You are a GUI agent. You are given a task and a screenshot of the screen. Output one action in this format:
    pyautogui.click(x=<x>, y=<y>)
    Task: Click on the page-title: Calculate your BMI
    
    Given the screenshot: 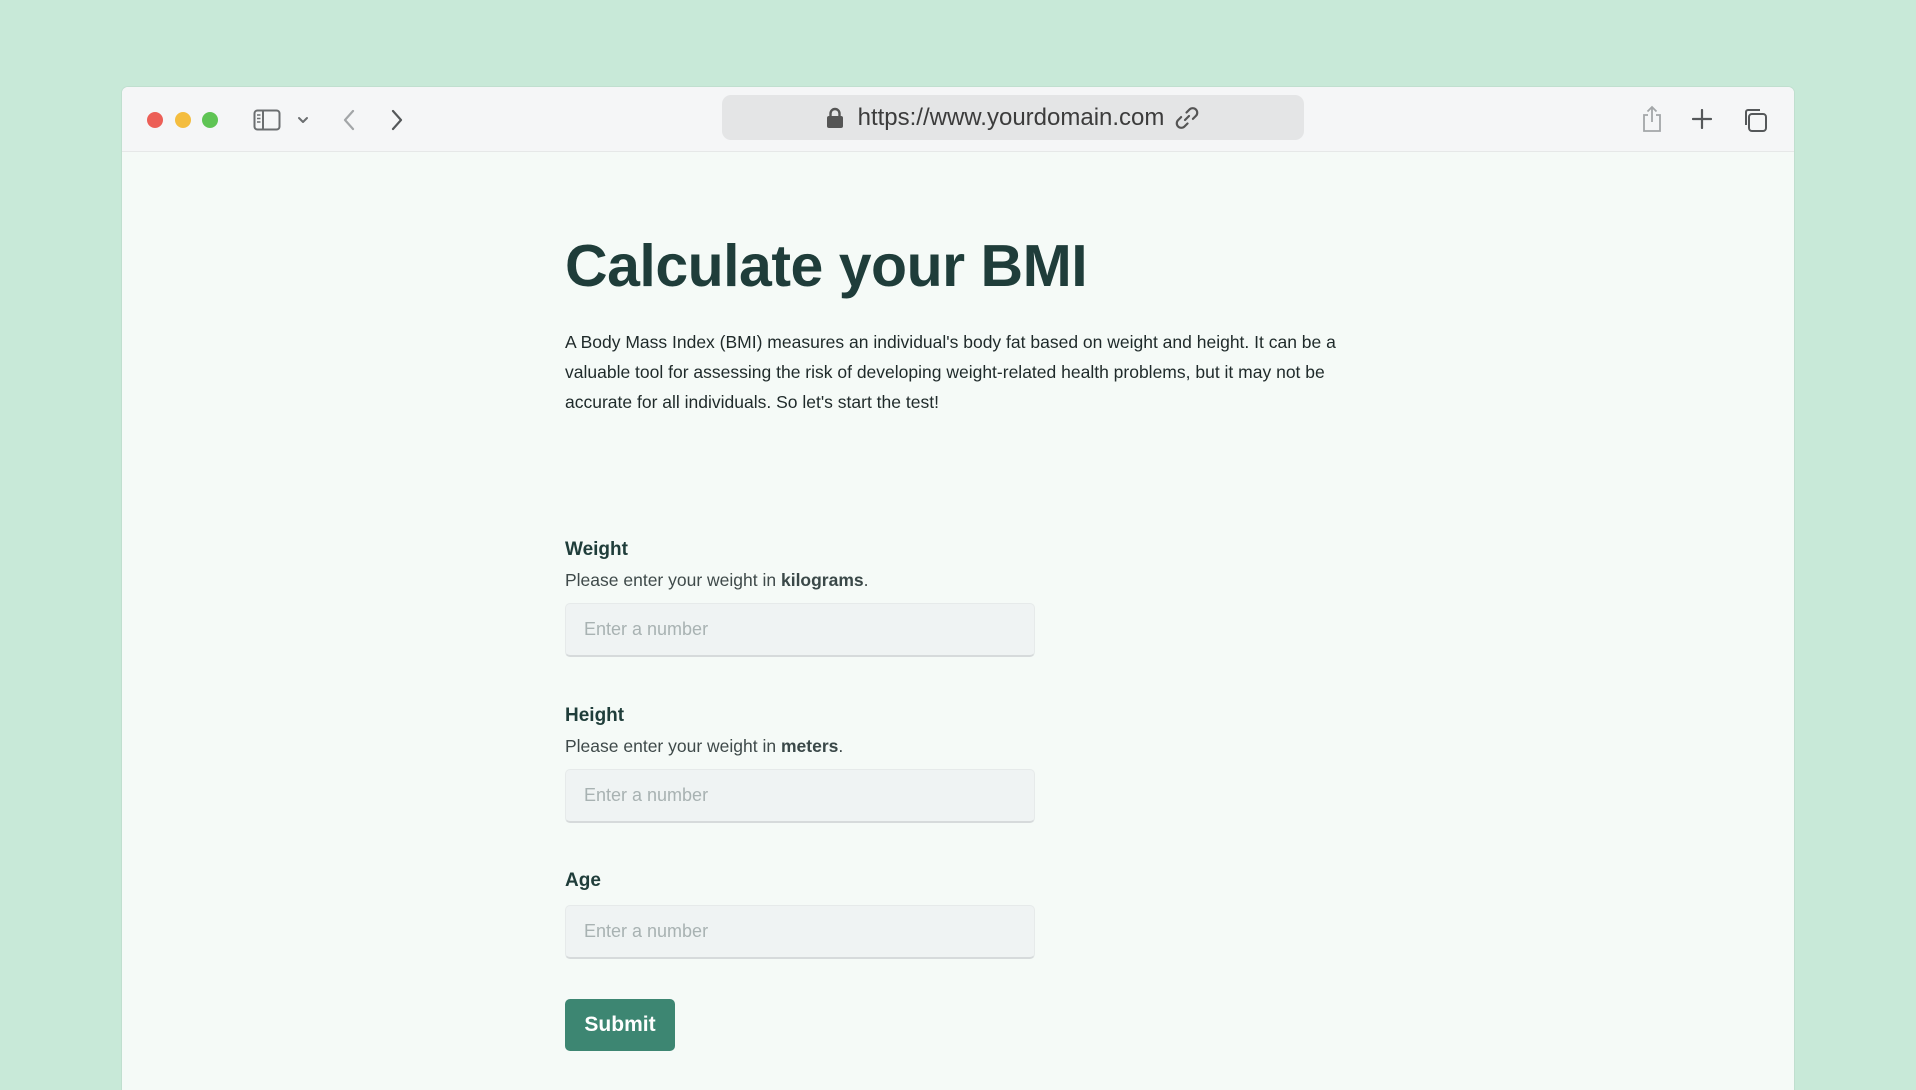 What is the action you would take?
    pyautogui.click(x=826, y=266)
    